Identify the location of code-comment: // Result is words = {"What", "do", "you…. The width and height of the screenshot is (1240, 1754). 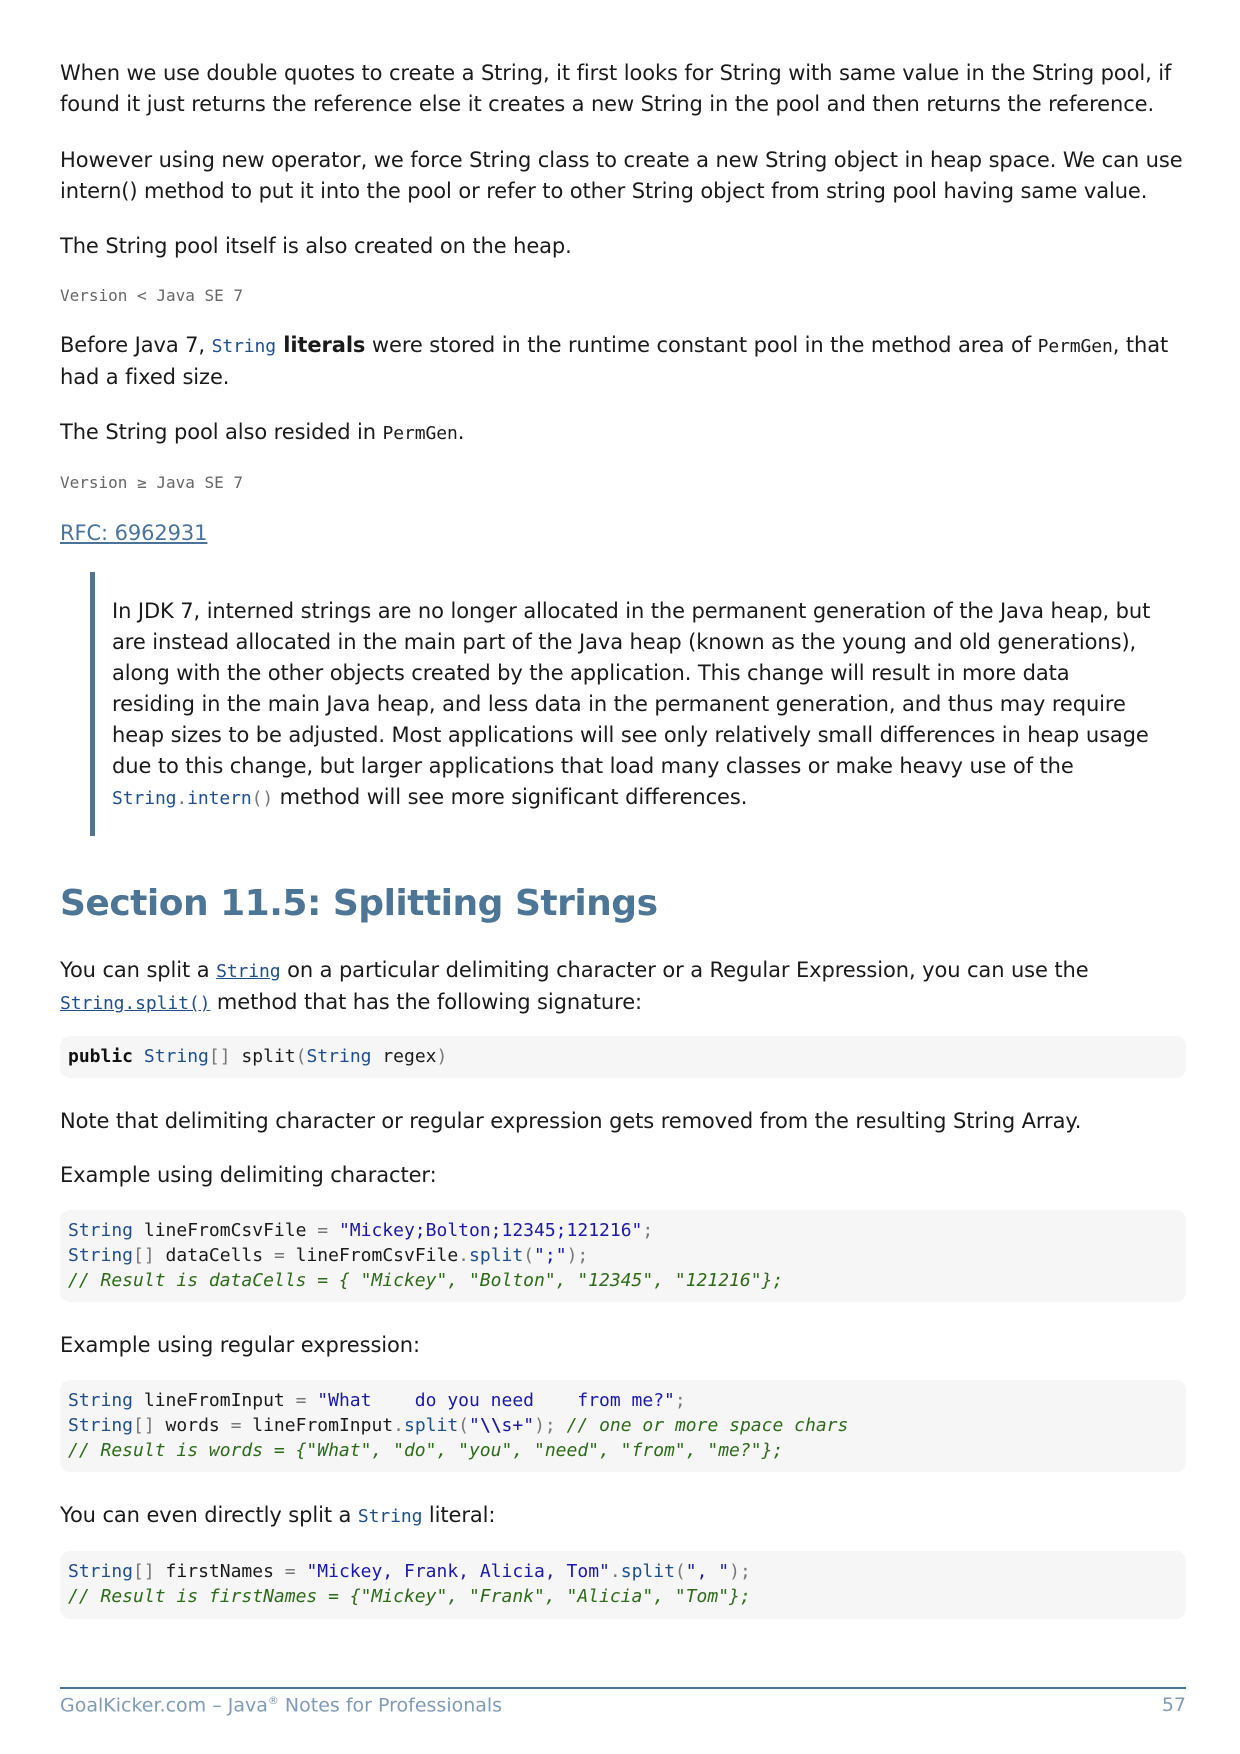
(426, 1450).